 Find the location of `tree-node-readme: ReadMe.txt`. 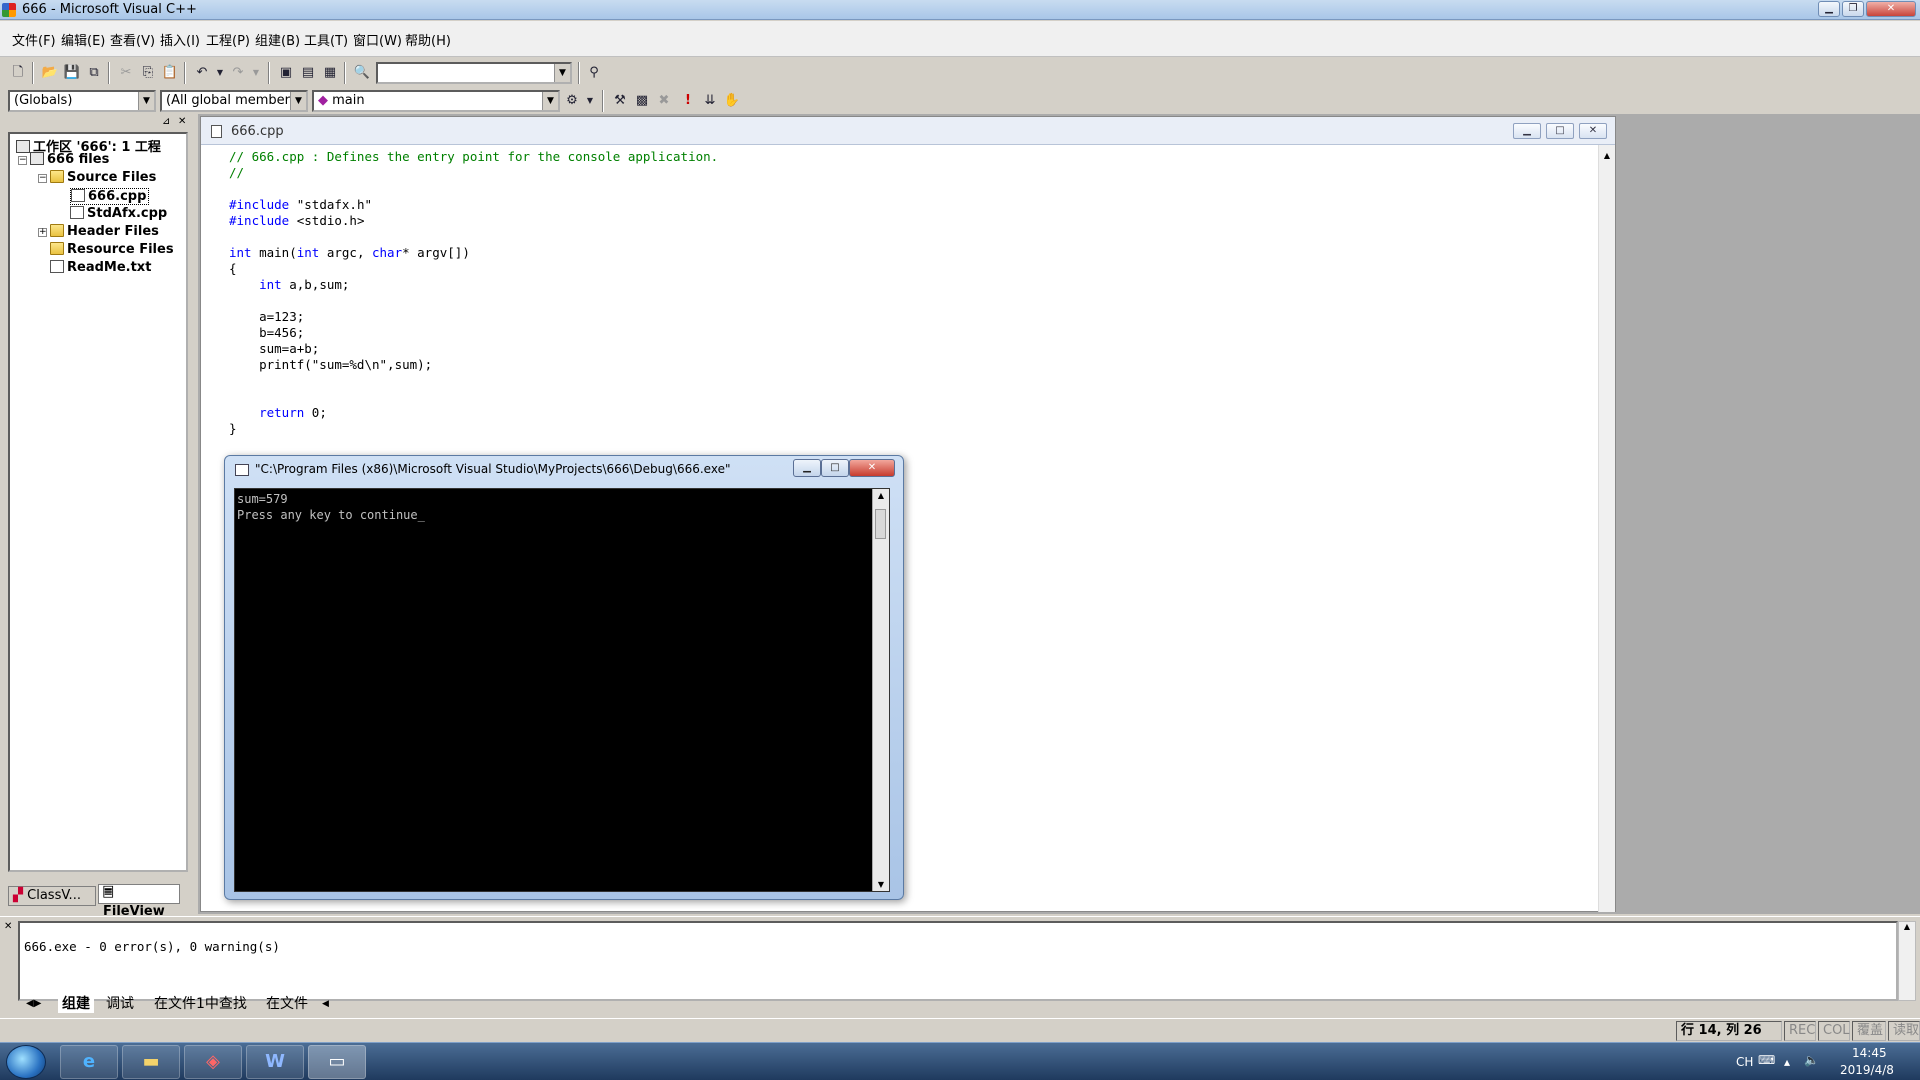

tree-node-readme: ReadMe.txt is located at coordinates (100, 267).